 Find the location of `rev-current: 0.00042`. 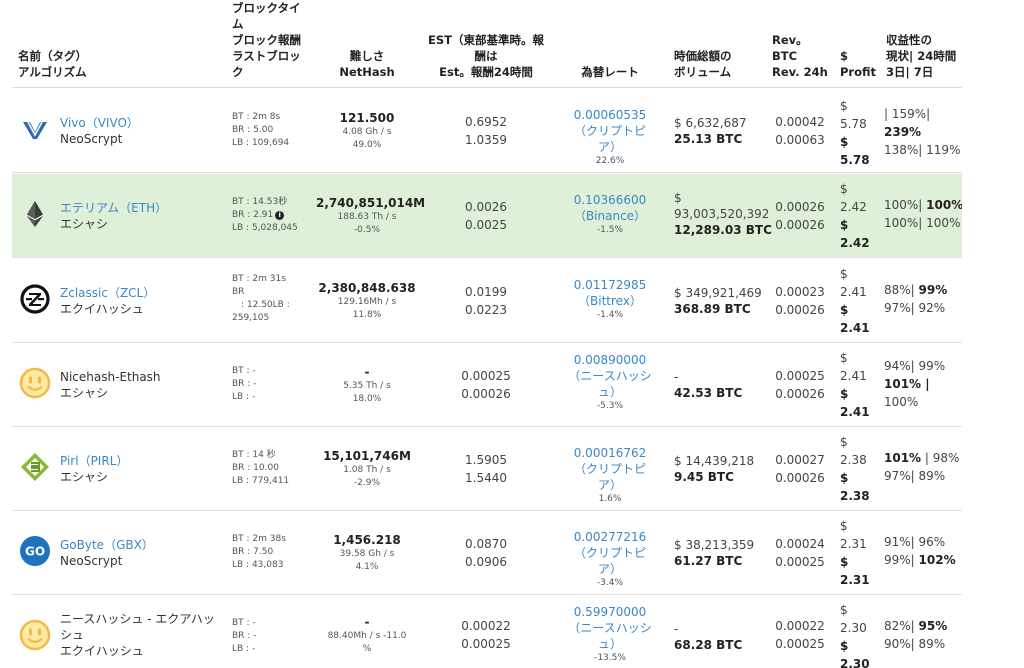

rev-current: 0.00042 is located at coordinates (800, 122).